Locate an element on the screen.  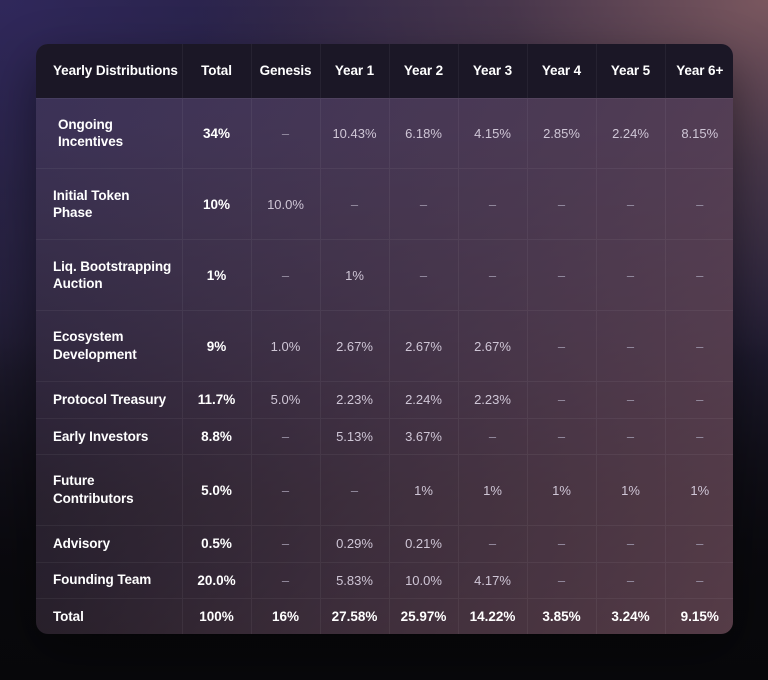
row-label: Founding Team is located at coordinates (109, 580).